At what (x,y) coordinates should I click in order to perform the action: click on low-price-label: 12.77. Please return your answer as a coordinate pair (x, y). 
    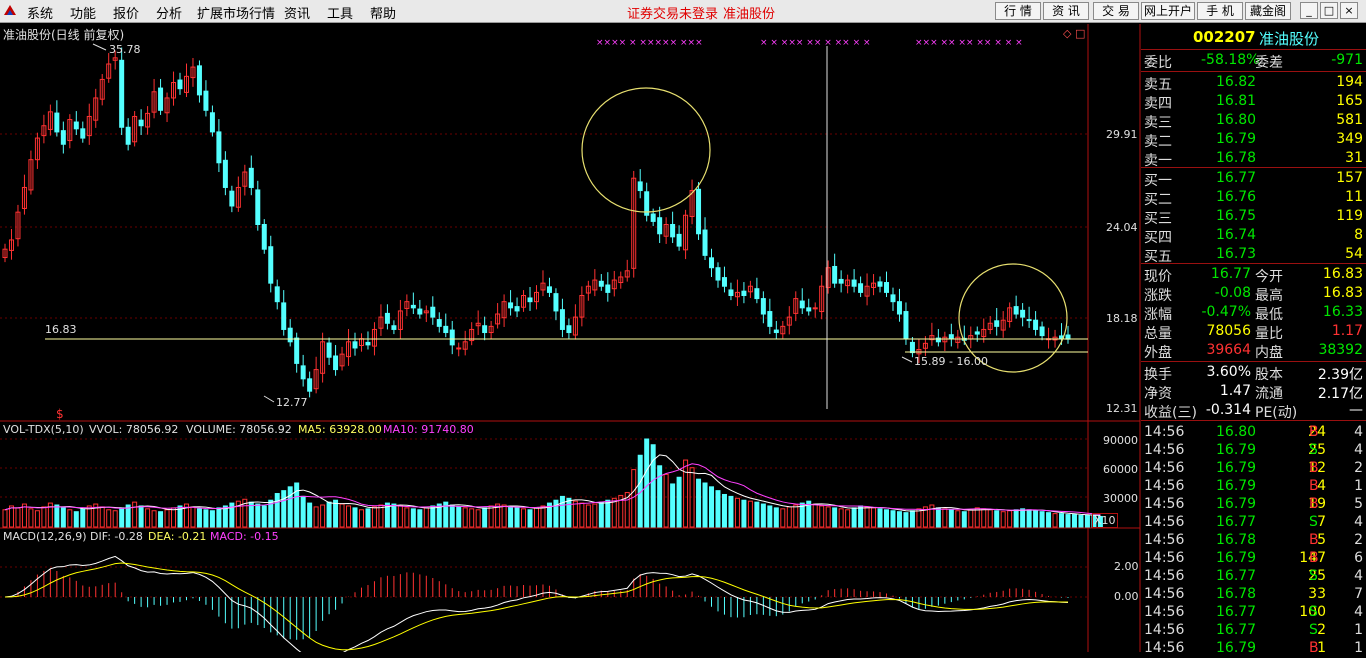
    Looking at the image, I should click on (292, 402).